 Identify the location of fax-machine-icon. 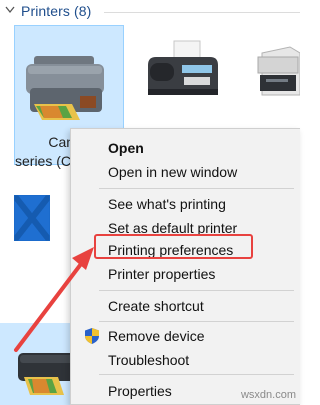
(183, 67).